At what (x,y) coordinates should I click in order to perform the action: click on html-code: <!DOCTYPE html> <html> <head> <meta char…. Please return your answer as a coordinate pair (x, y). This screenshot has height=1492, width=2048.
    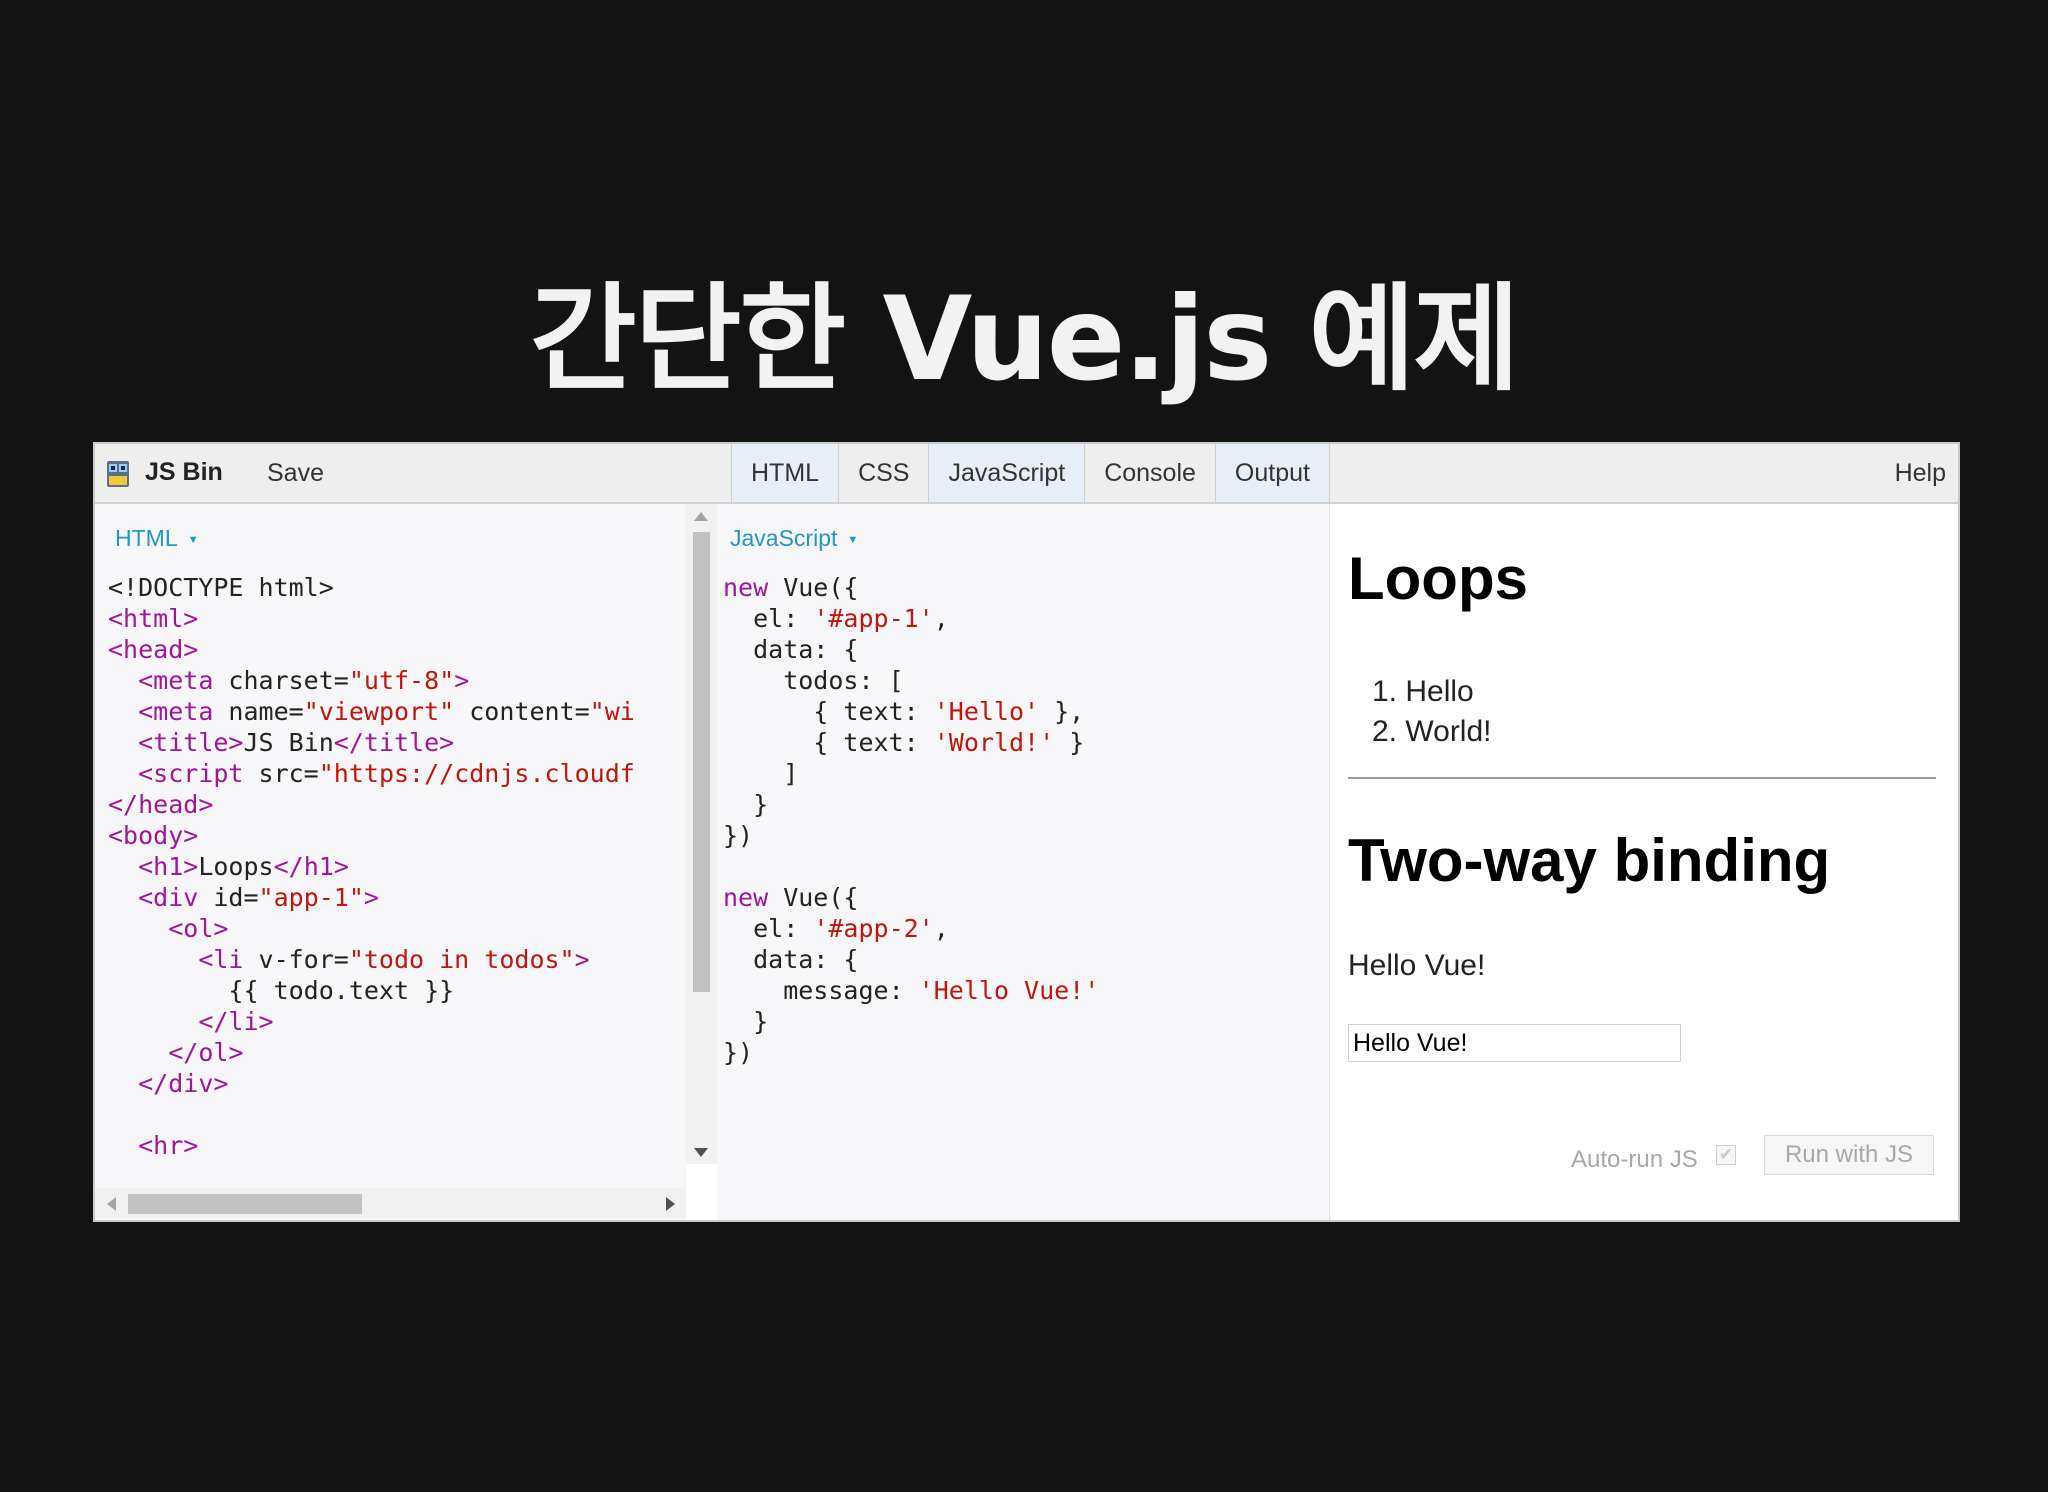
    Looking at the image, I should click on (371, 866).